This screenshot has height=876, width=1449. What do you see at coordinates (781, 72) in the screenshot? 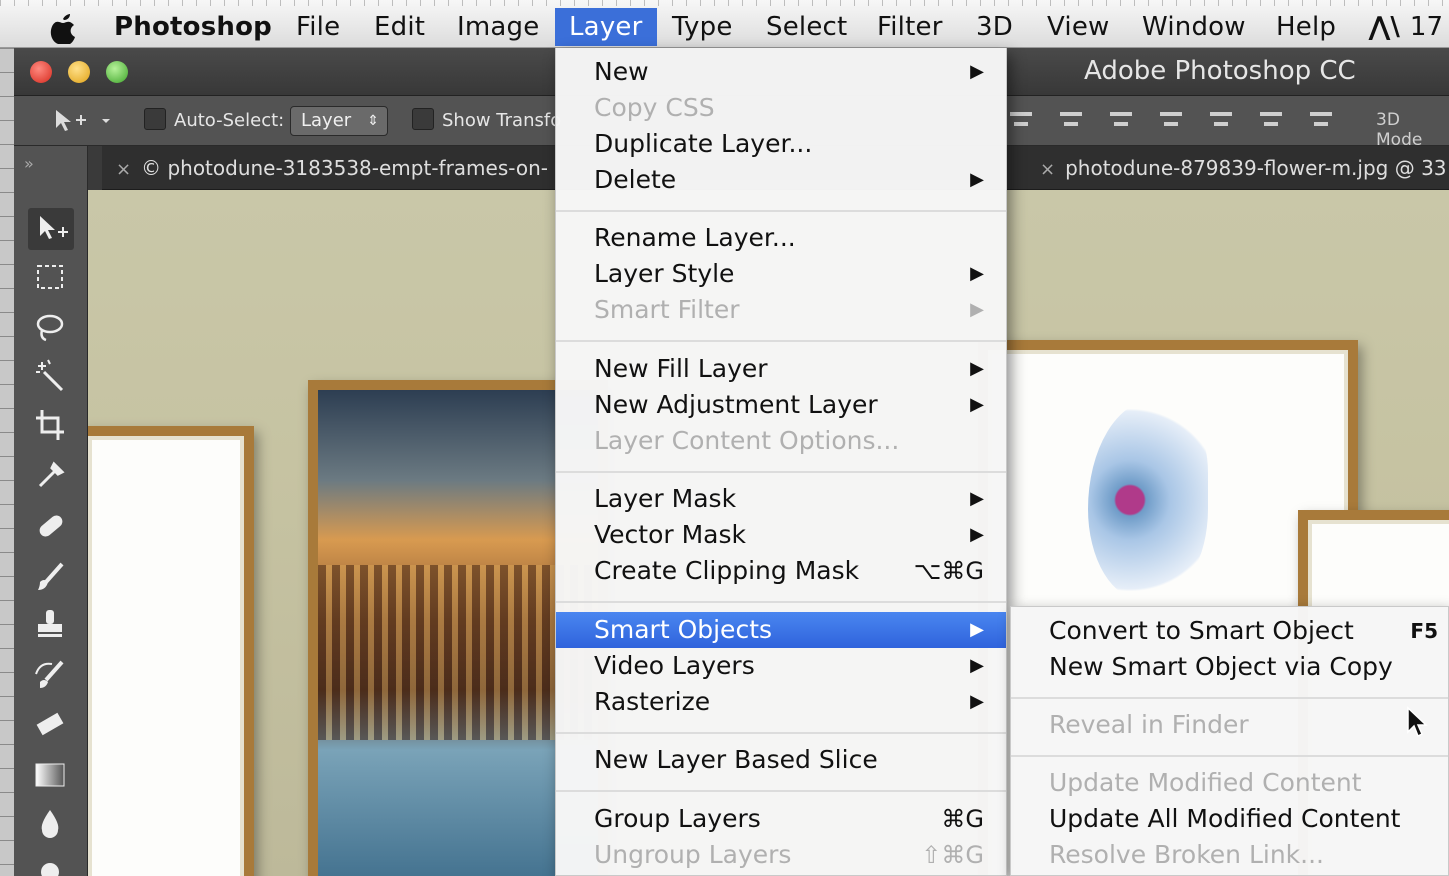
I see `menu-item-new: New ▶` at bounding box center [781, 72].